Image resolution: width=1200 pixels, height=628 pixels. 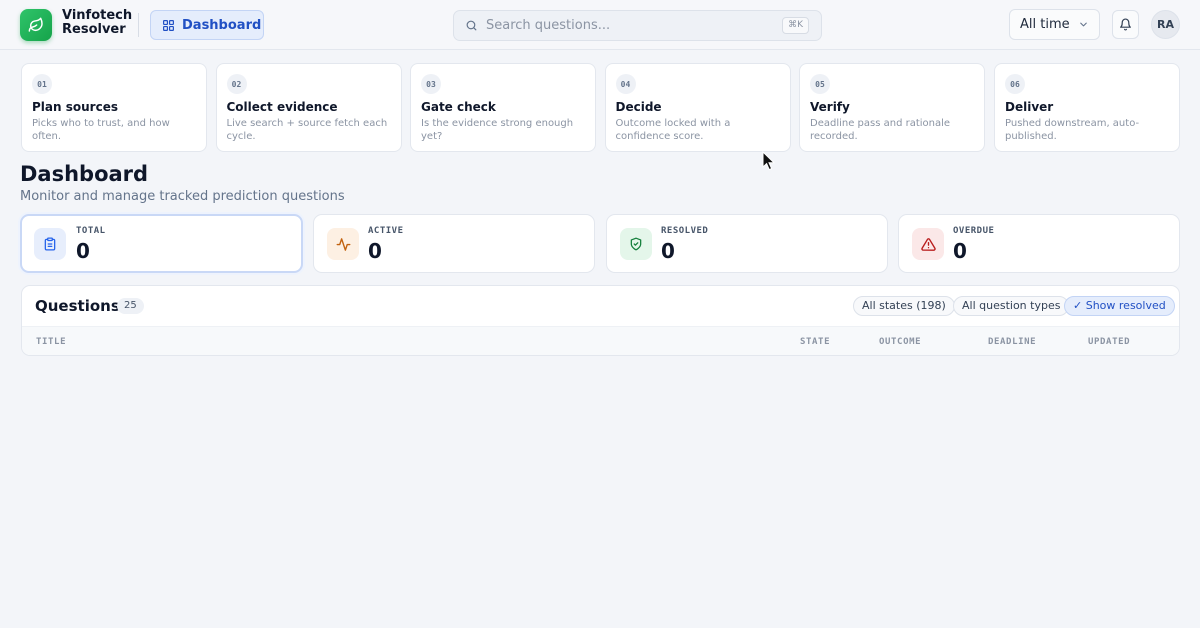 I want to click on step-description: Live search + source fetch each cycle., so click(x=307, y=130).